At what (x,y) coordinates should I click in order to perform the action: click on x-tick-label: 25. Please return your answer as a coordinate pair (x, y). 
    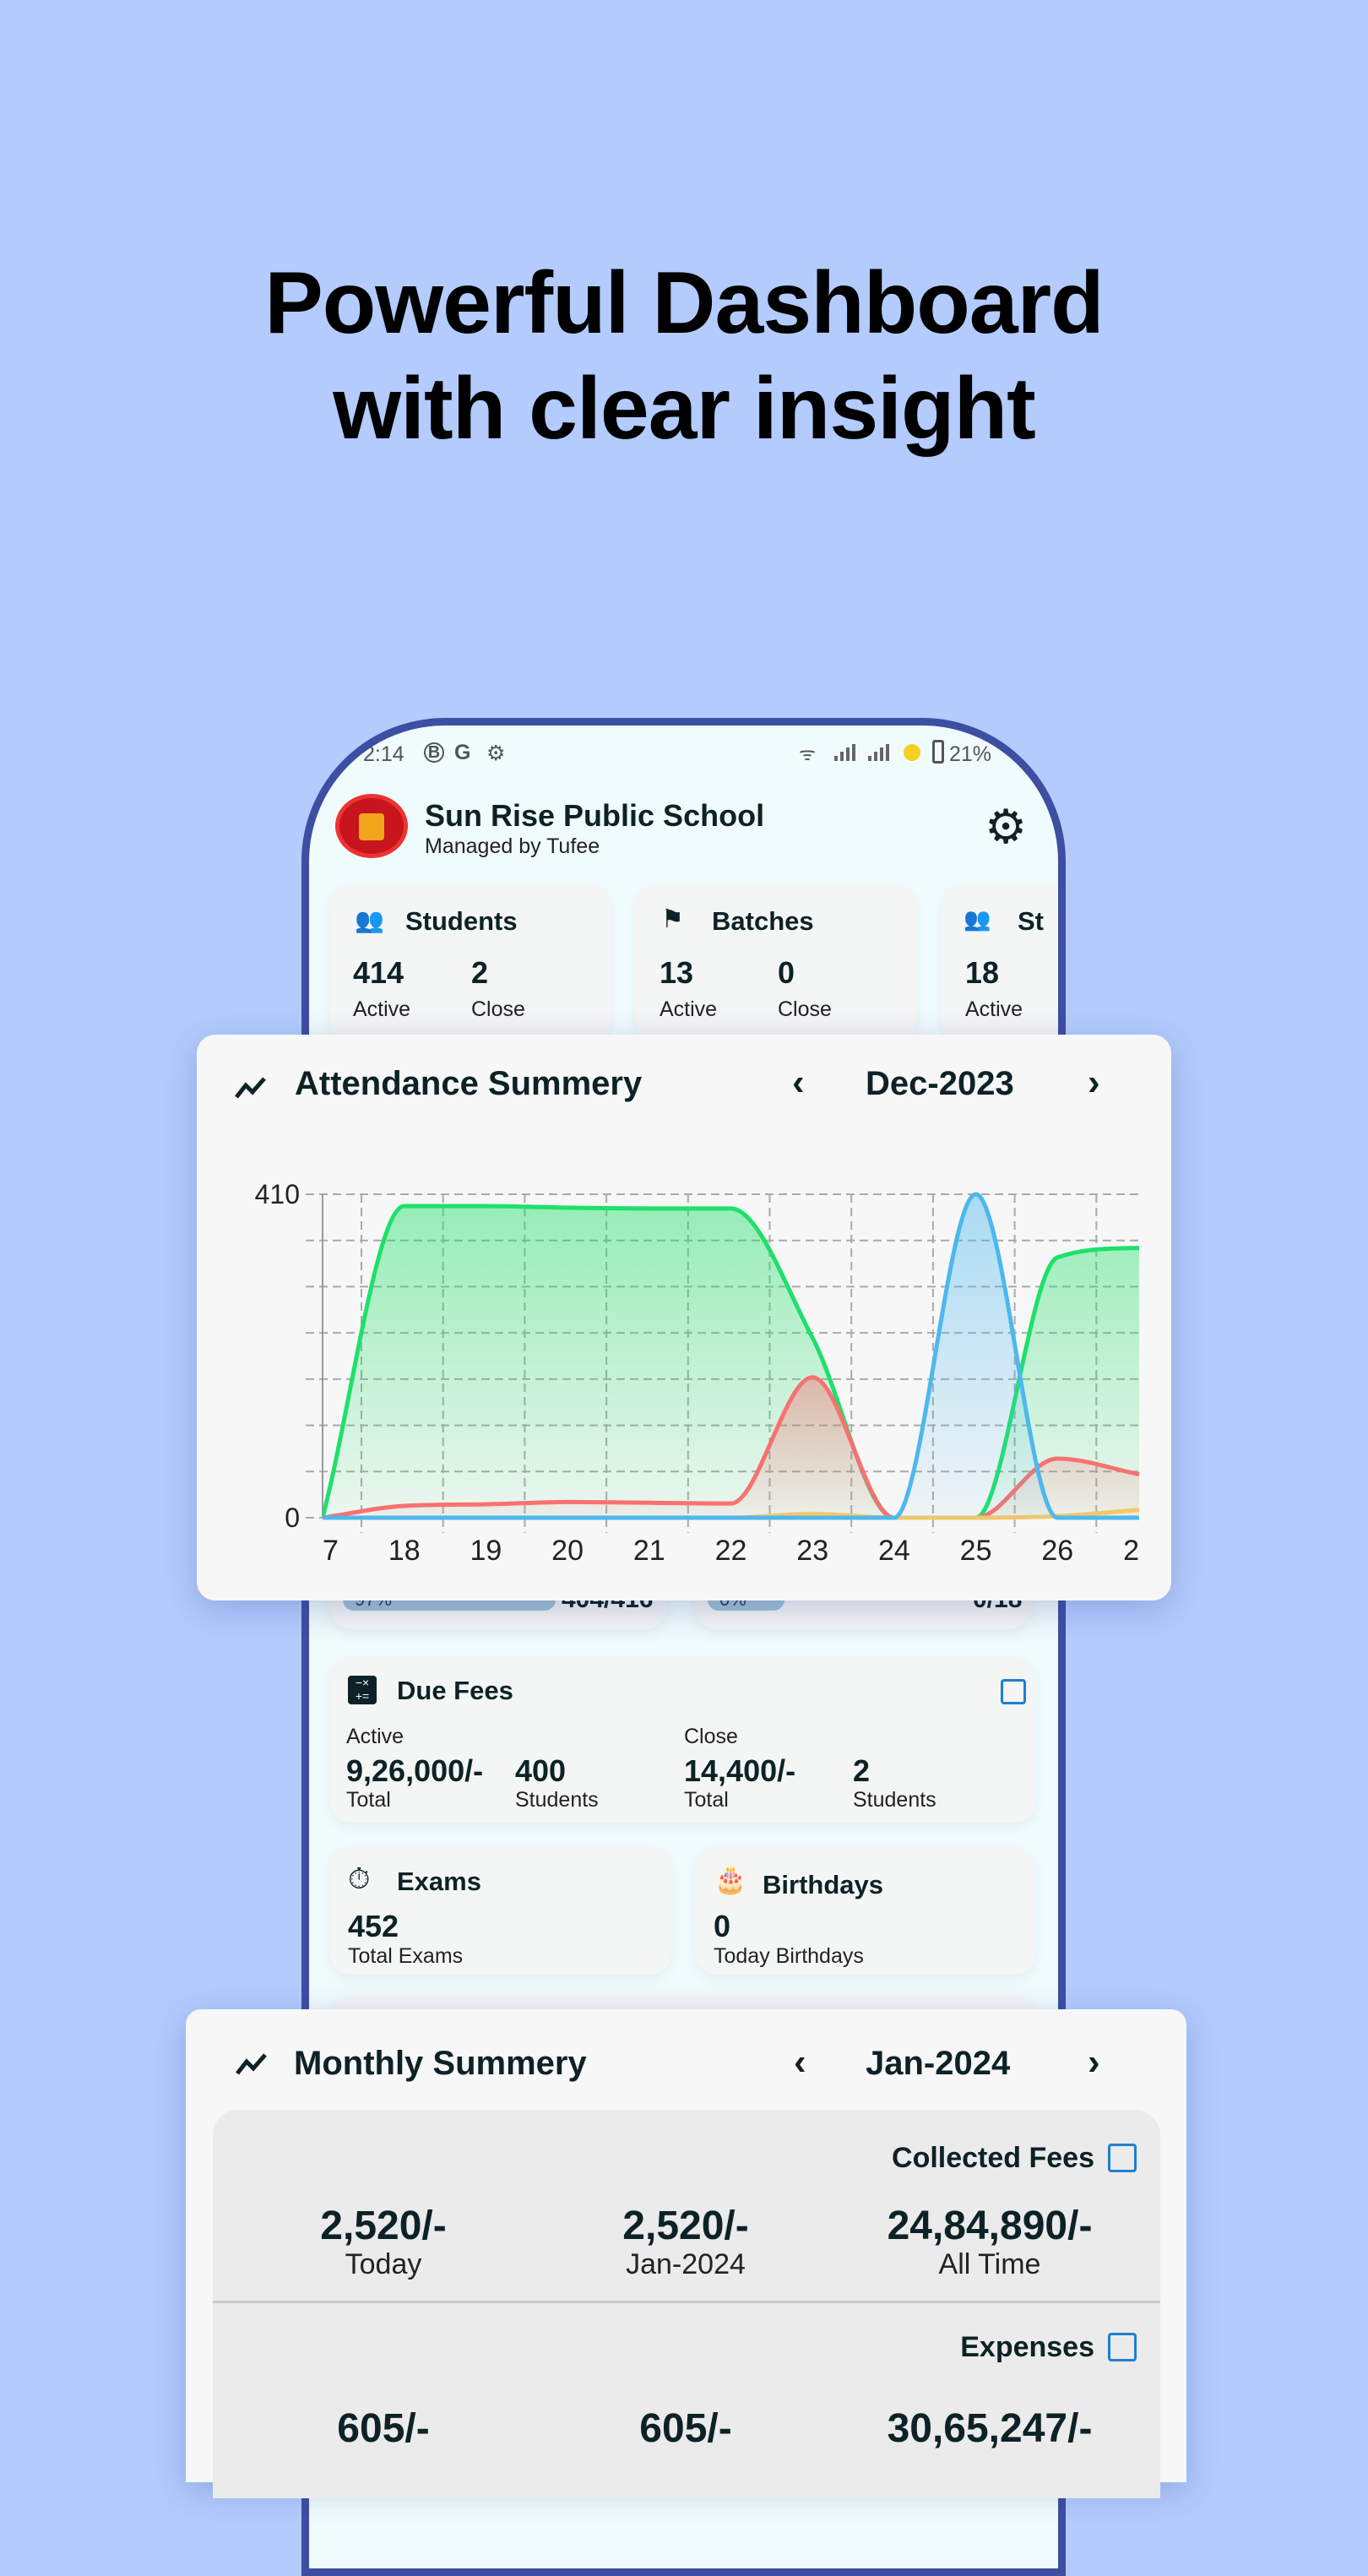
    Looking at the image, I should click on (976, 1551).